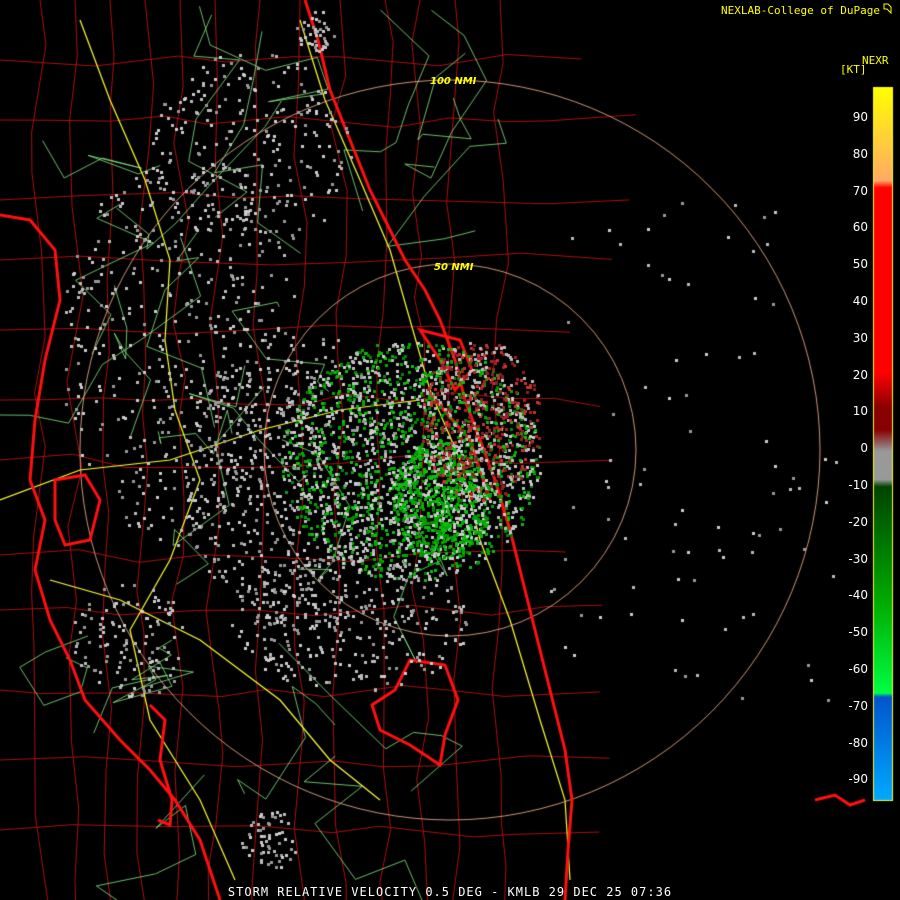  I want to click on legend-tick-label: 40, so click(860, 301).